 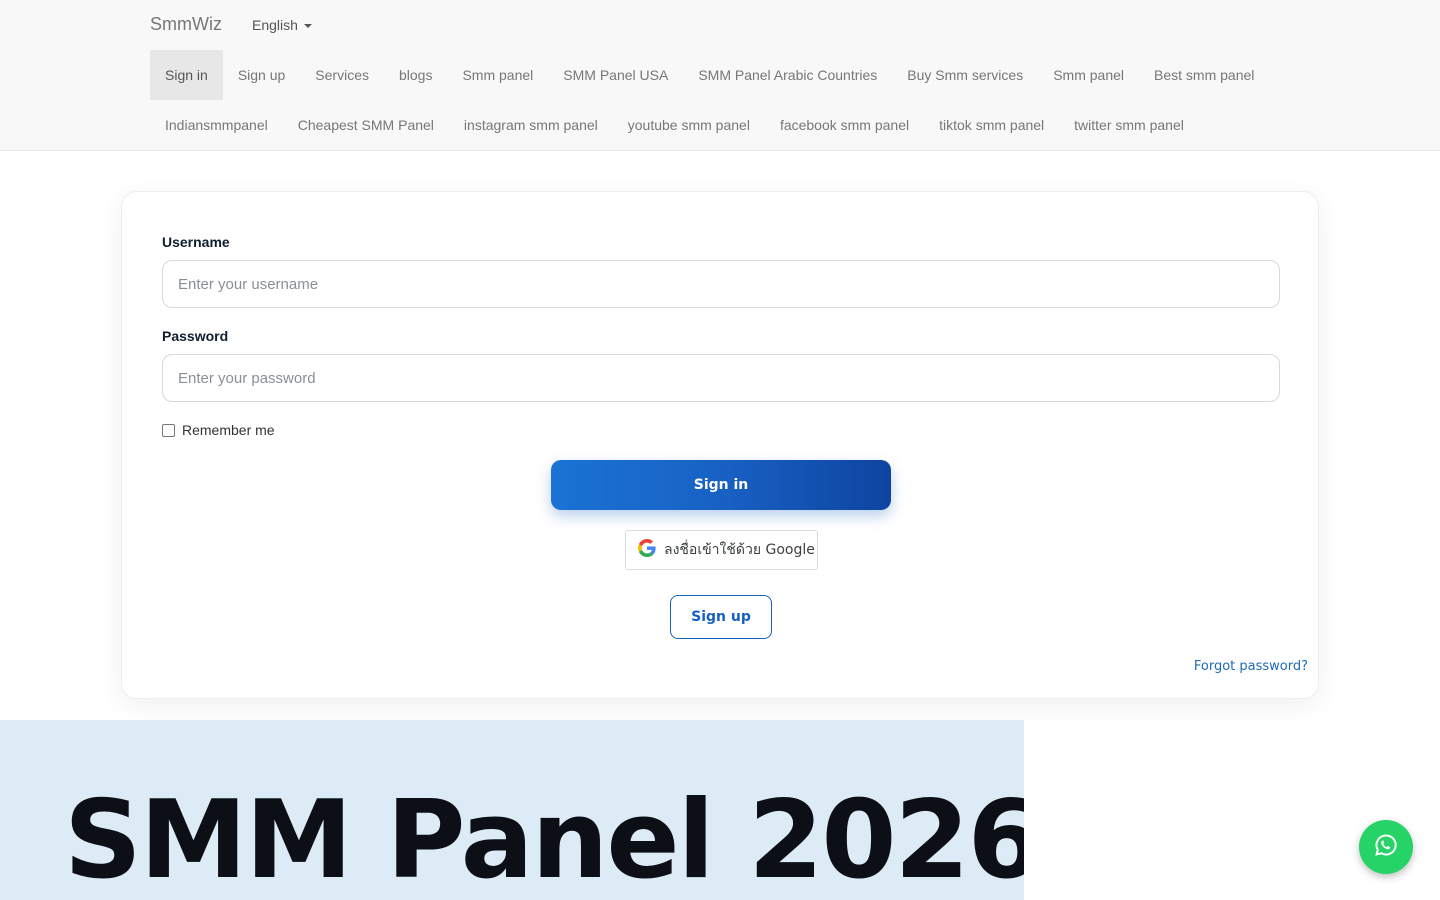 What do you see at coordinates (844, 125) in the screenshot?
I see `nav-item-facebook-smm-panel: facebook smm panel` at bounding box center [844, 125].